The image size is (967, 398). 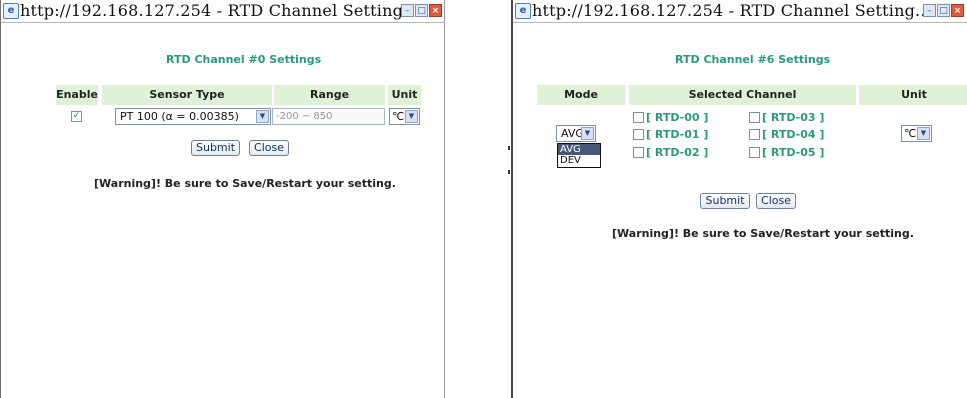 I want to click on header-enable: Enable, so click(x=77, y=95).